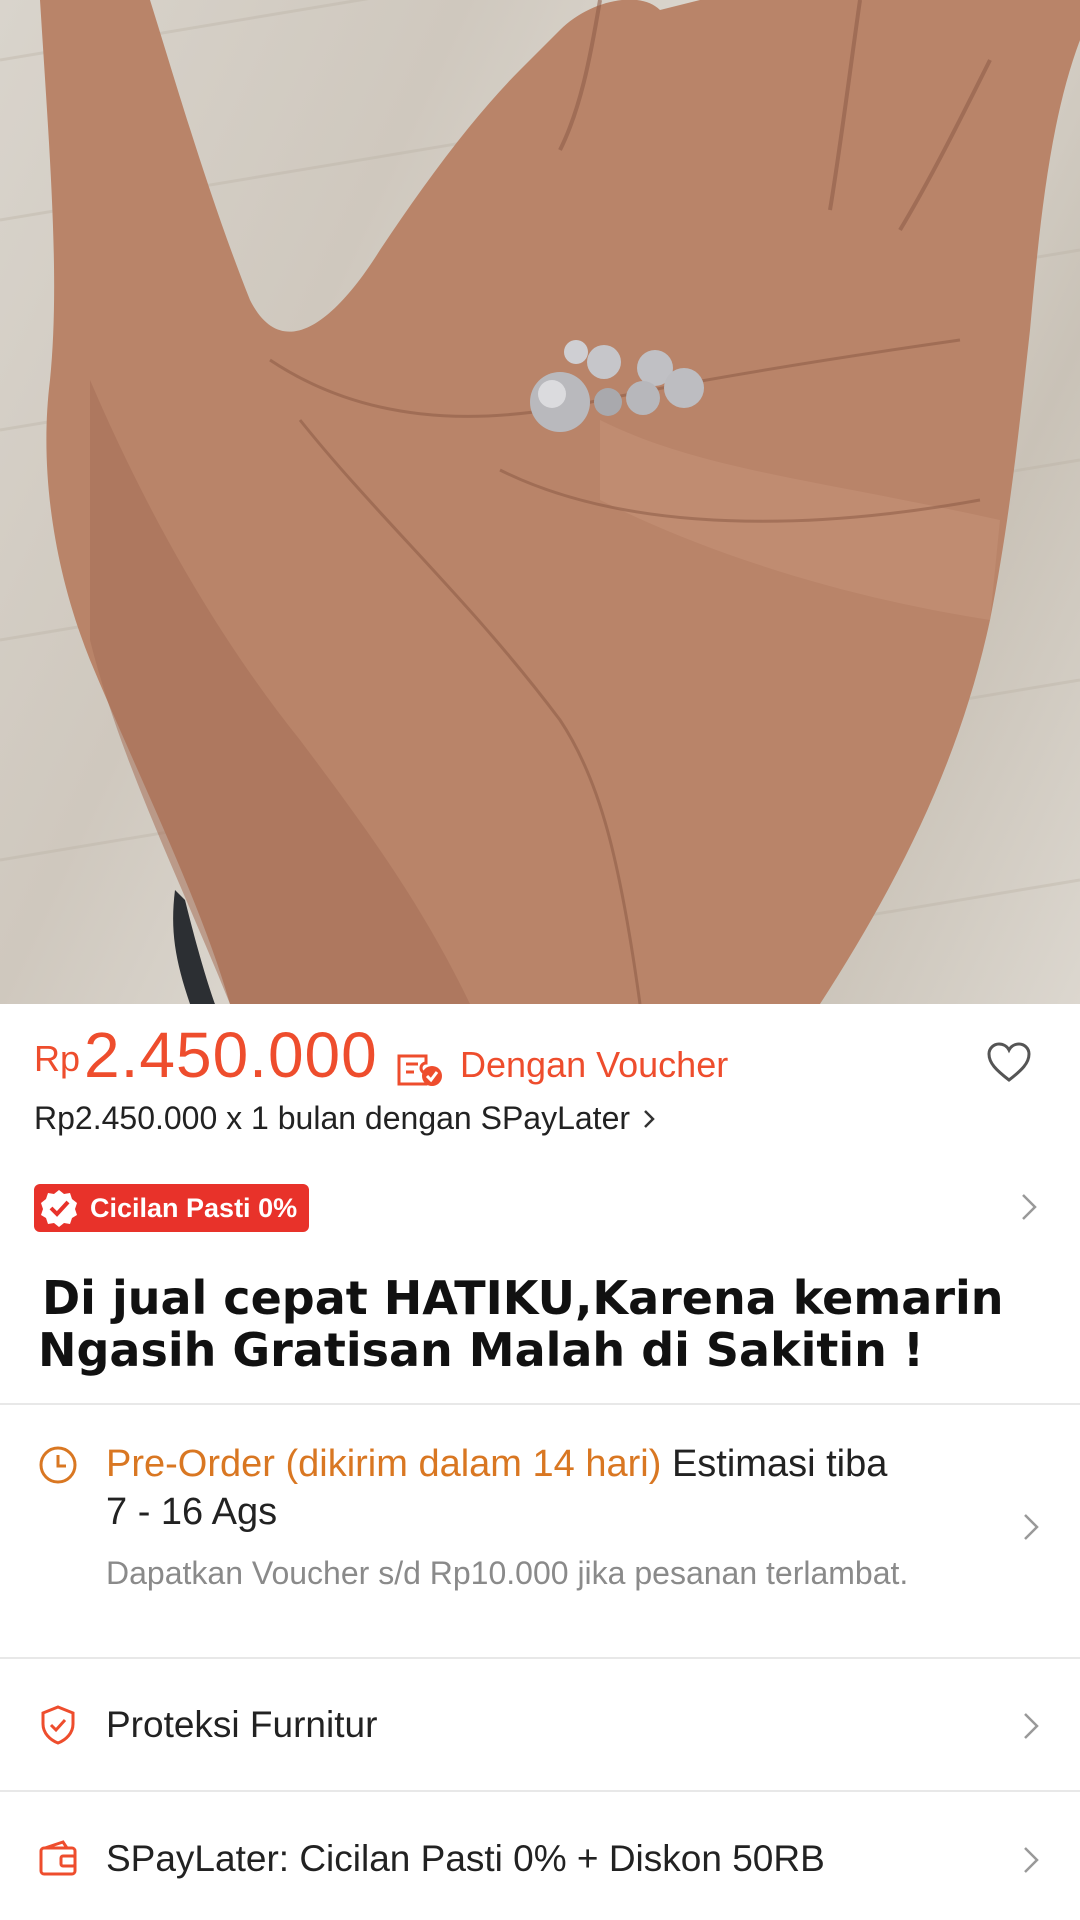 Image resolution: width=1080 pixels, height=1920 pixels. Describe the element at coordinates (192, 1512) in the screenshot. I see `estimate-dates: 7 - 16 Ags` at that location.